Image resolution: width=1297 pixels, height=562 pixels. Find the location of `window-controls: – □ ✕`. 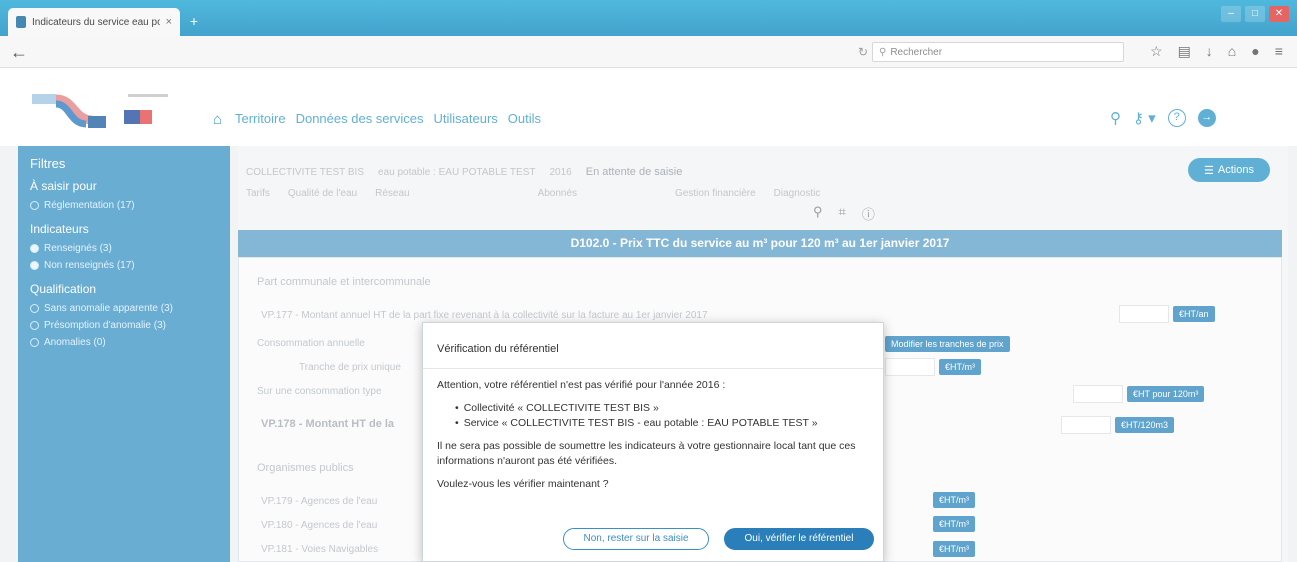

window-controls: – □ ✕ is located at coordinates (1255, 14).